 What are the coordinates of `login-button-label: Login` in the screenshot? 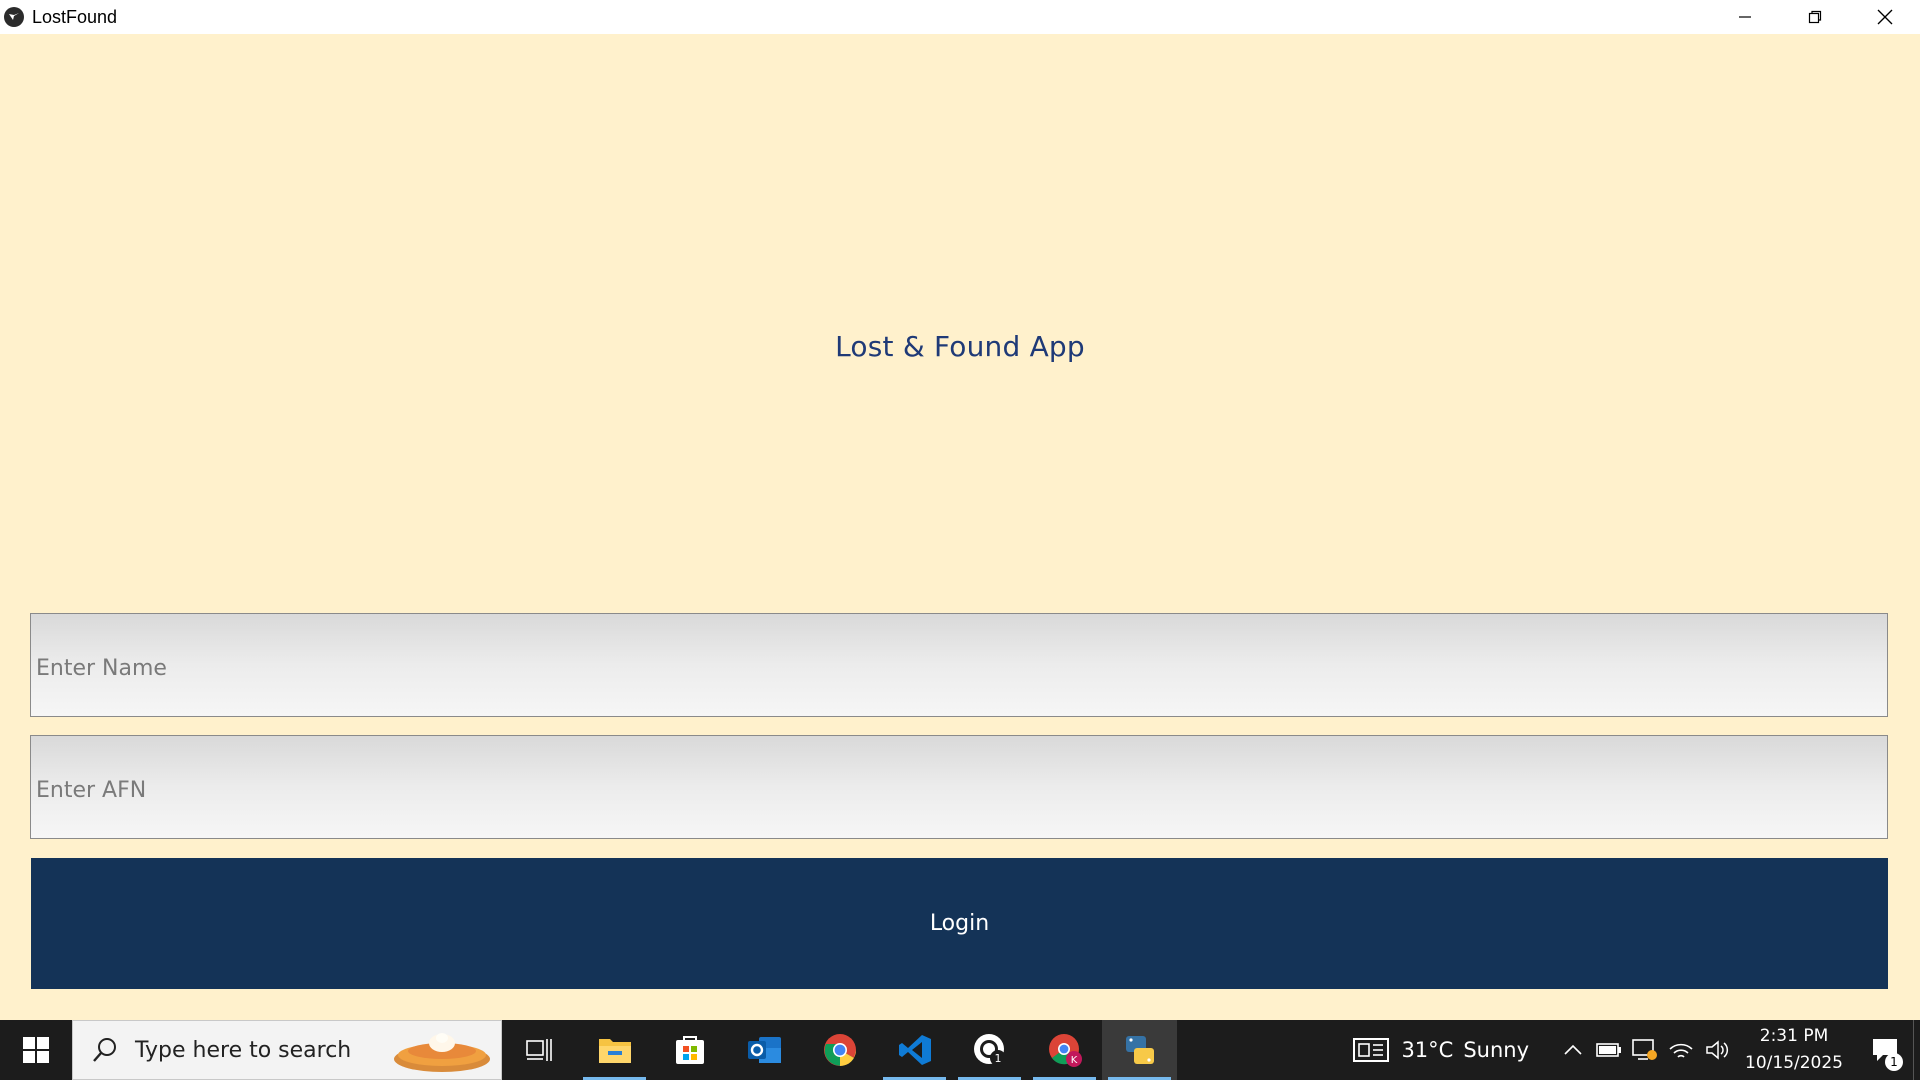 It's located at (959, 923).